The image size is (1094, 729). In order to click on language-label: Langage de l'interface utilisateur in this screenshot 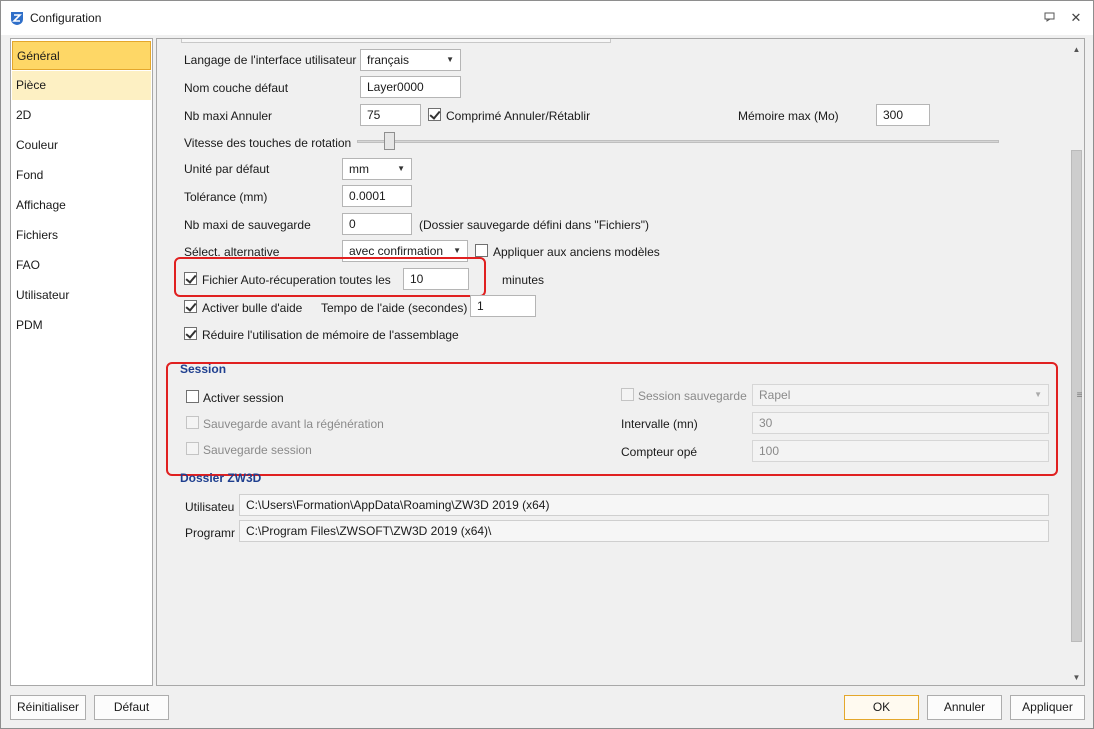, I will do `click(270, 60)`.